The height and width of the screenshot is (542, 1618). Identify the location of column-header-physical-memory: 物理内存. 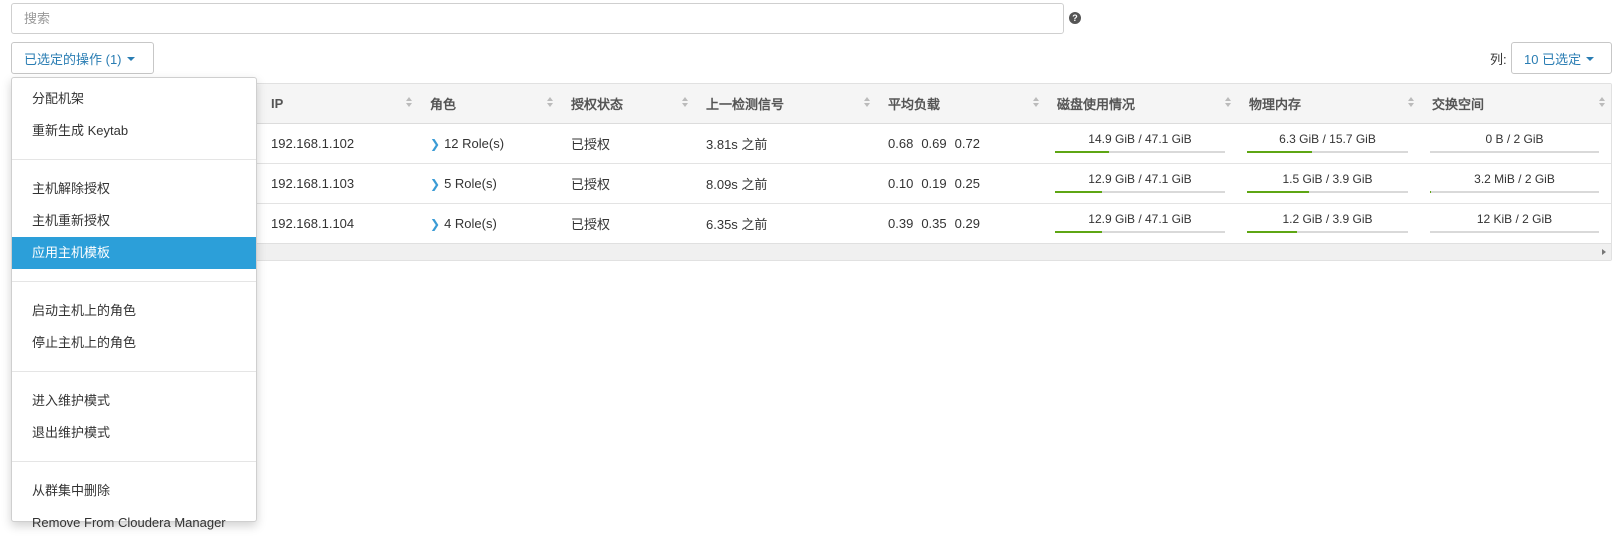
(1330, 104).